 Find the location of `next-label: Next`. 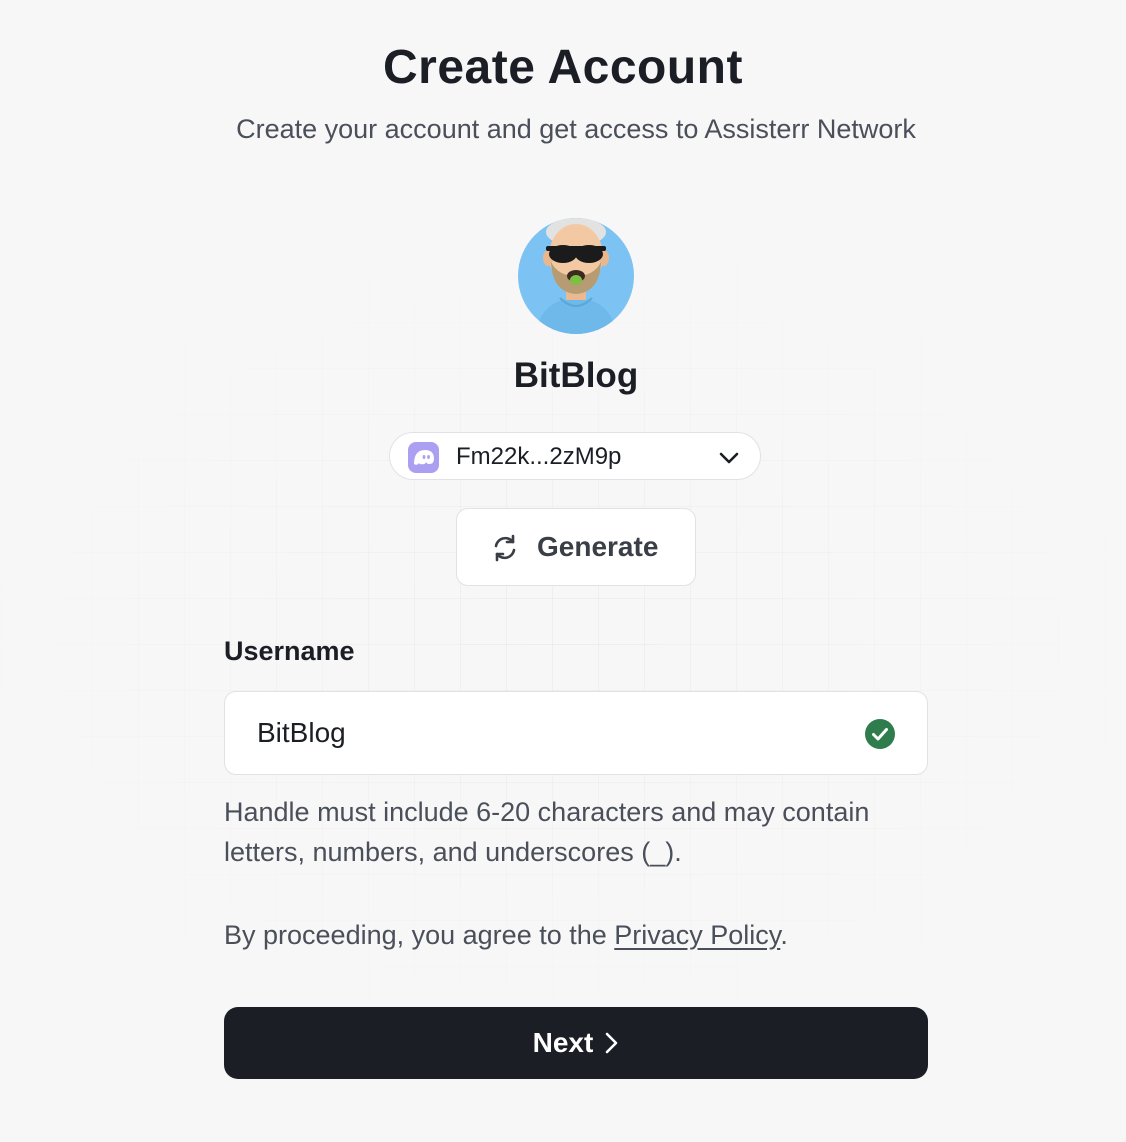

next-label: Next is located at coordinates (563, 1042).